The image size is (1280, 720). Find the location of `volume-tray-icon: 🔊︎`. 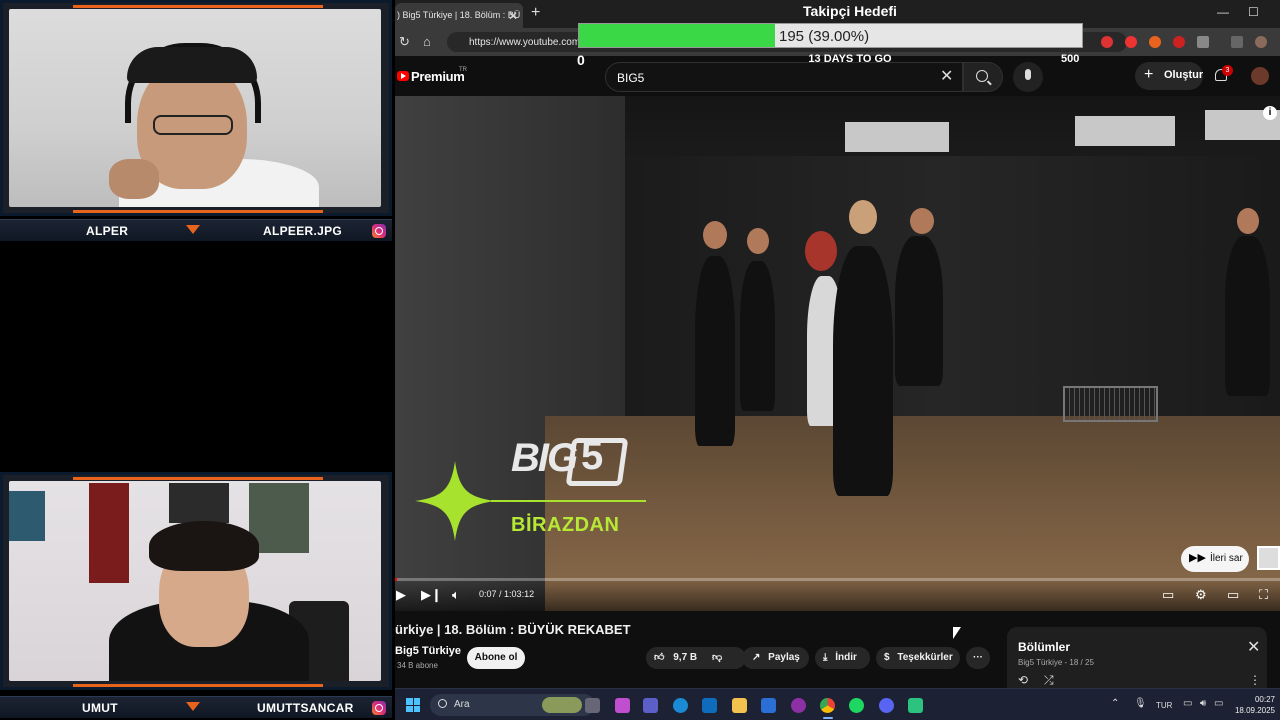

volume-tray-icon: 🔊︎ is located at coordinates (1203, 703).